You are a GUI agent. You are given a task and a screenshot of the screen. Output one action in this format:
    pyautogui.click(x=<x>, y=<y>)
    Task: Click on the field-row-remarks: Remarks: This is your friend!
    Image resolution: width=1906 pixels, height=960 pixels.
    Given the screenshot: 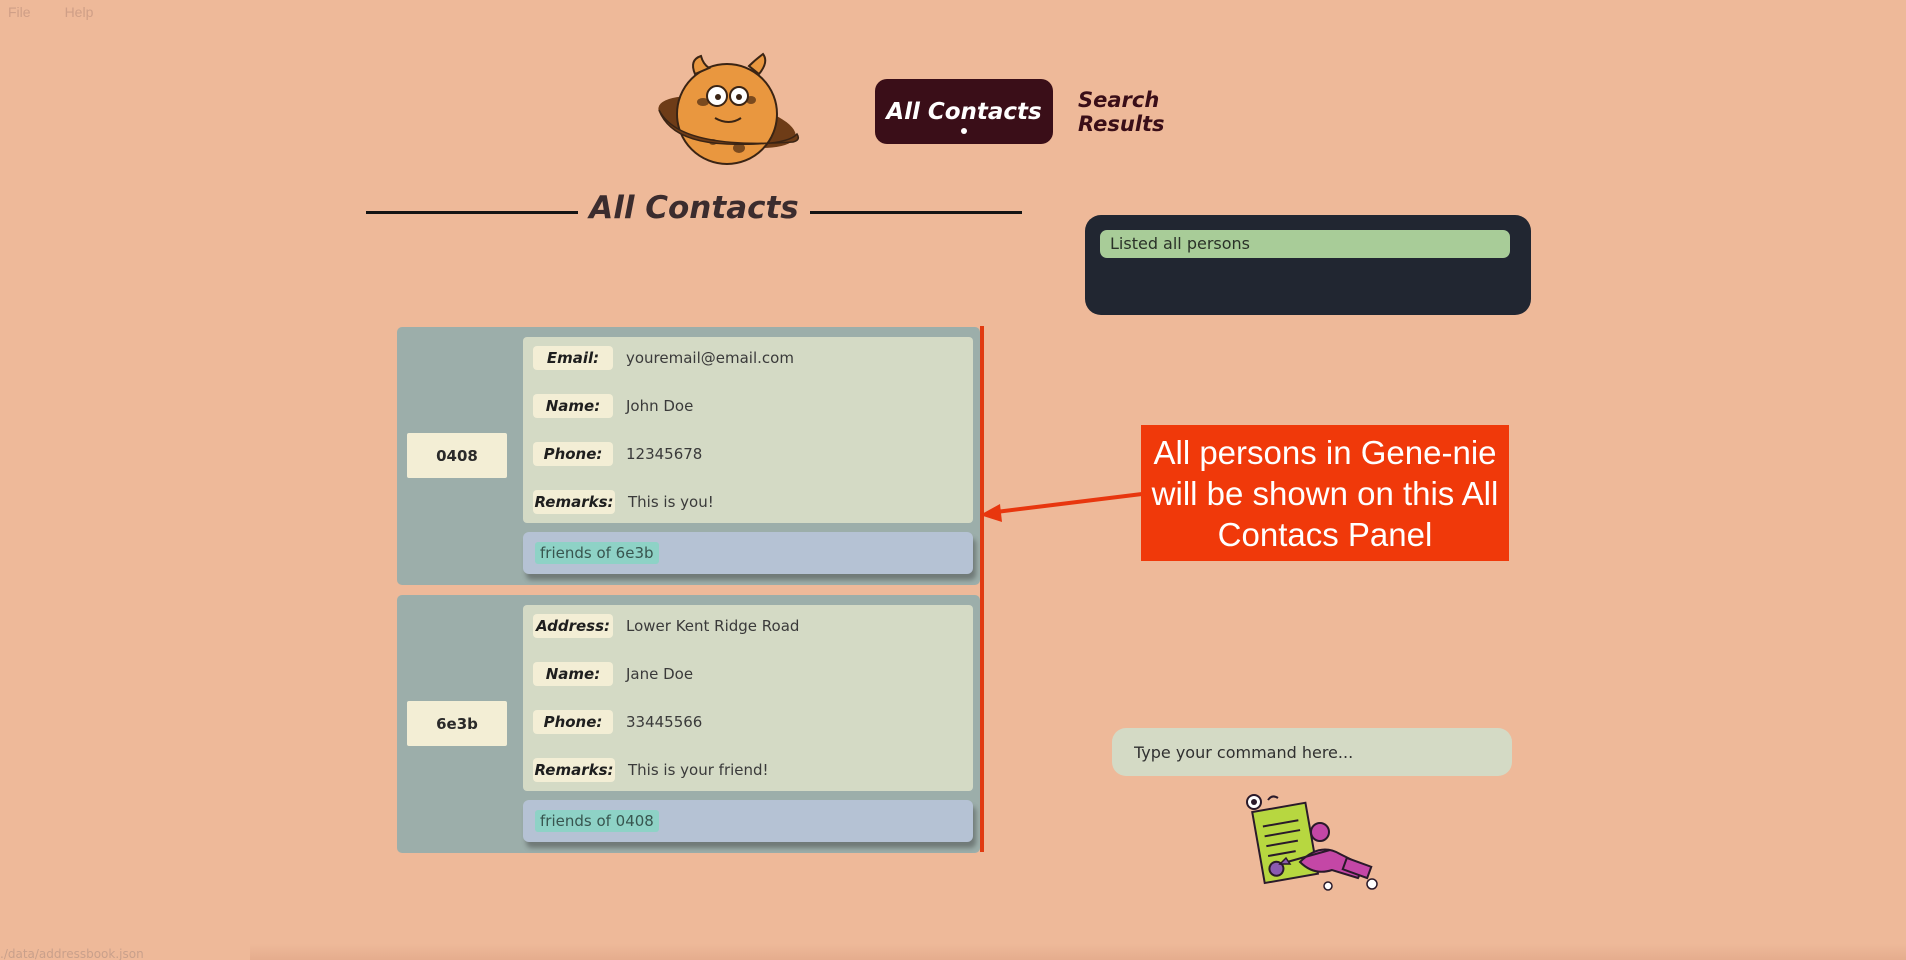 What is the action you would take?
    pyautogui.click(x=651, y=770)
    